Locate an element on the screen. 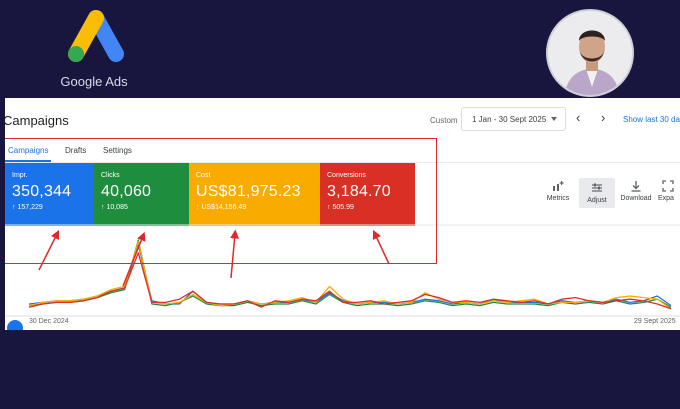 This screenshot has height=409, width=680. google-ads-logo: Google Ads is located at coordinates (94, 48).